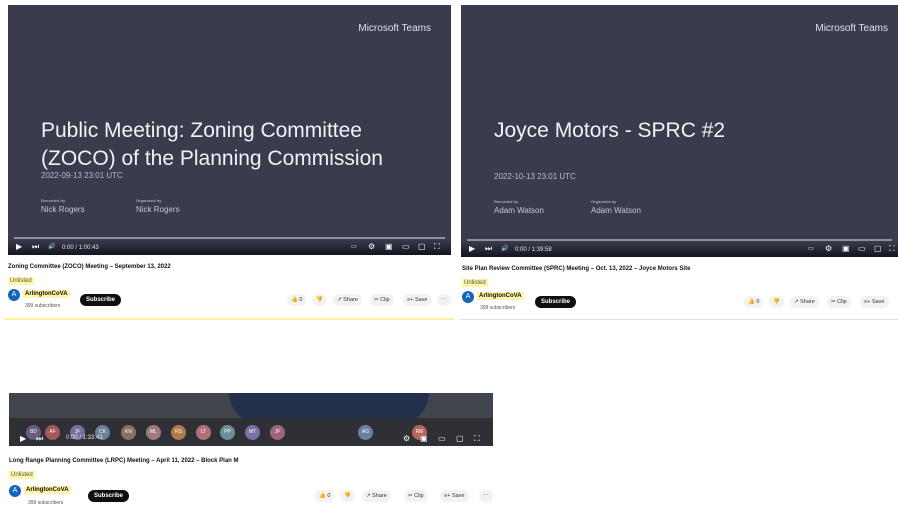 The height and width of the screenshot is (510, 898). What do you see at coordinates (498, 308) in the screenshot?
I see `subscriber-count: 399 subscribers` at bounding box center [498, 308].